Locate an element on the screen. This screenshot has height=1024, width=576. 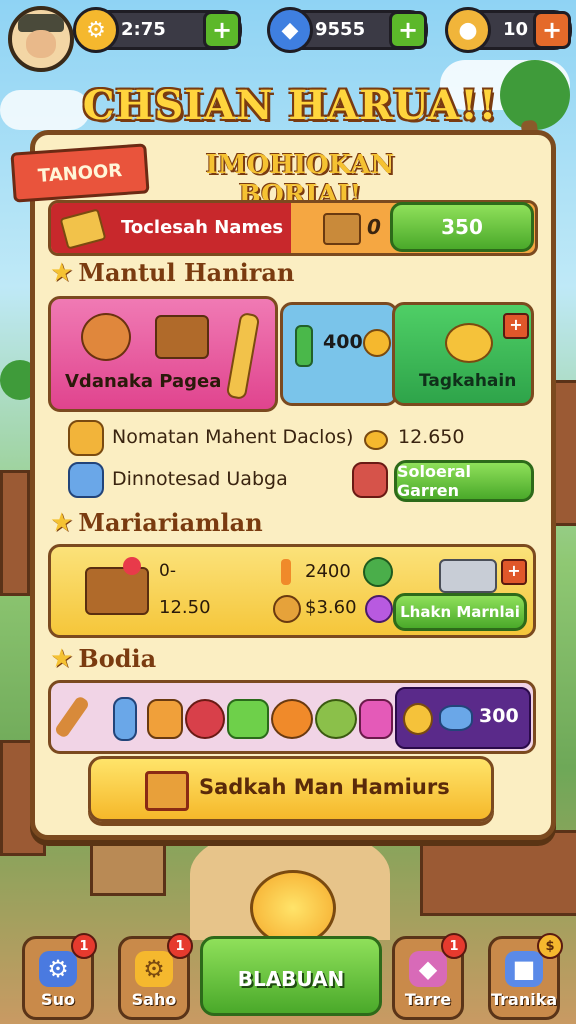
add-gems-button: + is located at coordinates (408, 30).